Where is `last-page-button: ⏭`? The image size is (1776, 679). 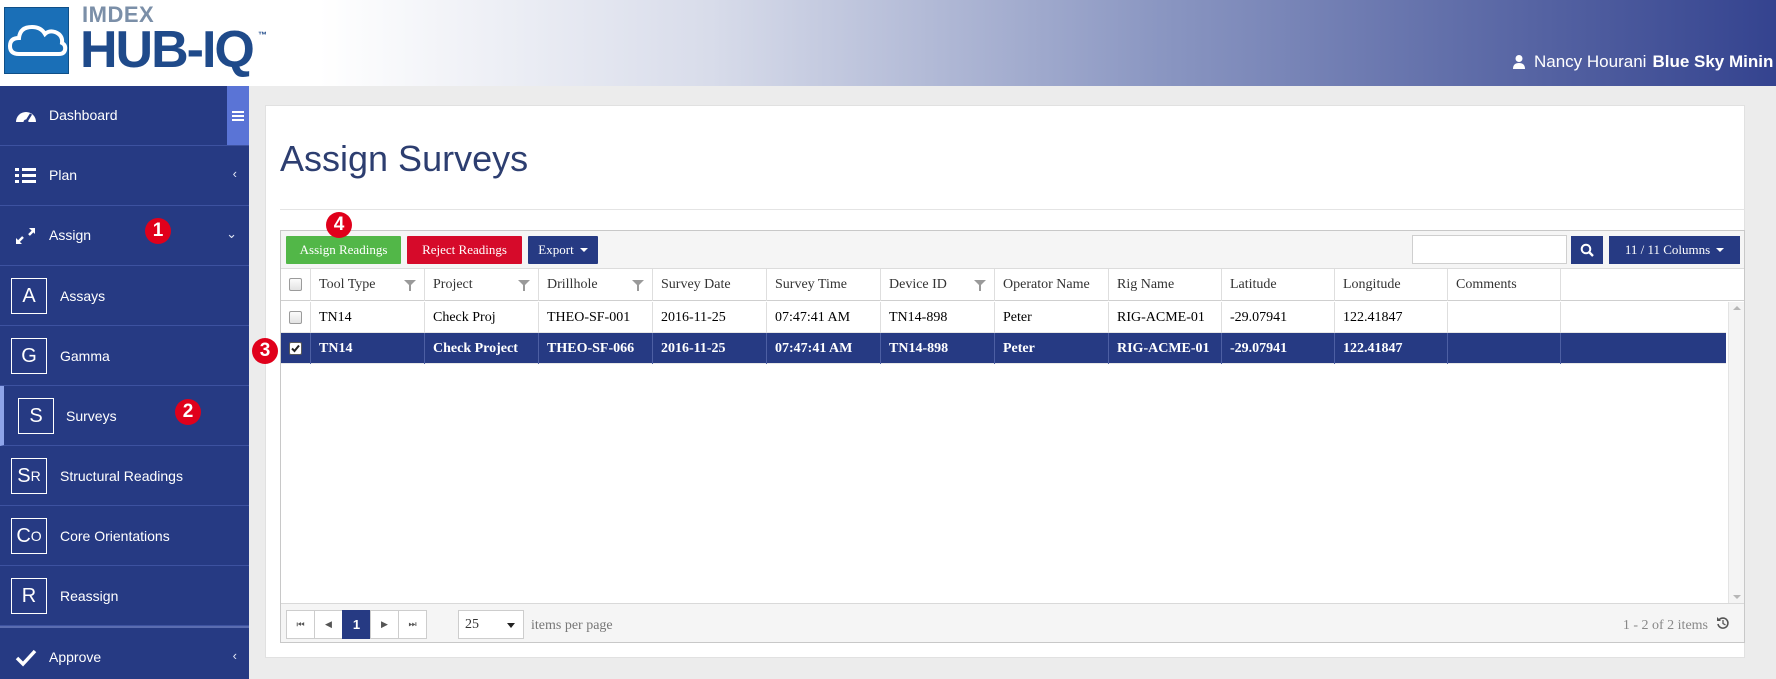
last-page-button: ⏭ is located at coordinates (412, 624).